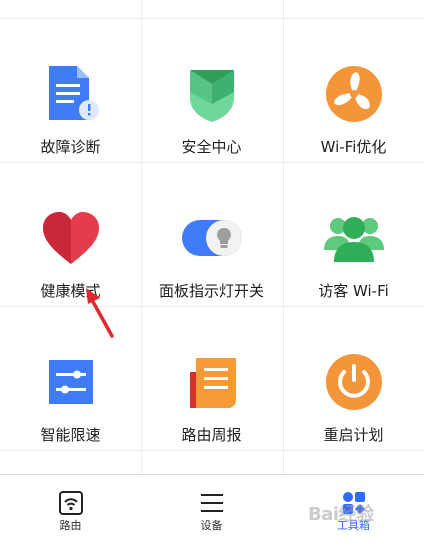  I want to click on tool-fault-diagnosis: 故障诊断, so click(70, 90).